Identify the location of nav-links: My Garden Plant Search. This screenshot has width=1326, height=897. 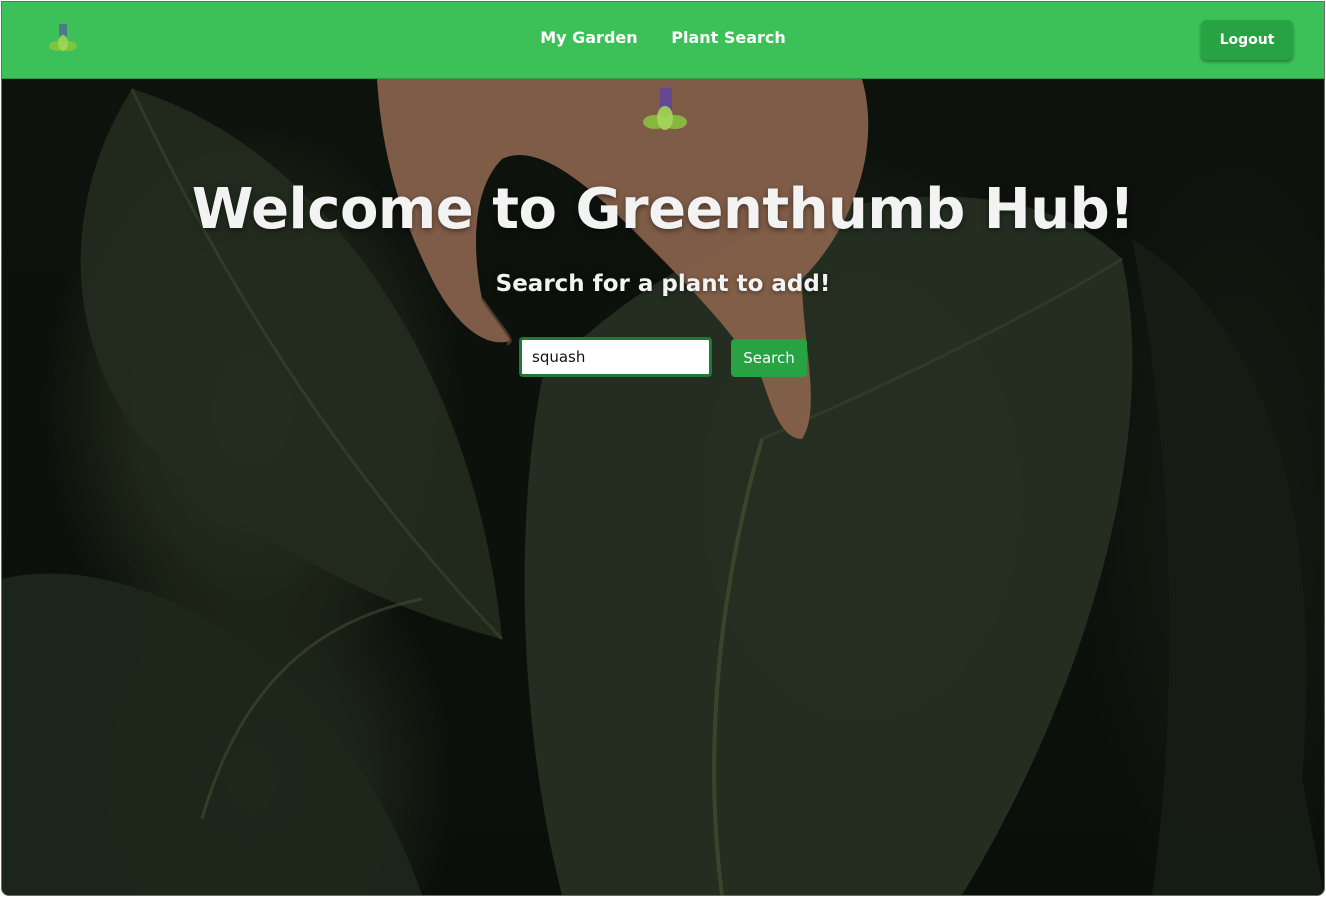
(663, 37).